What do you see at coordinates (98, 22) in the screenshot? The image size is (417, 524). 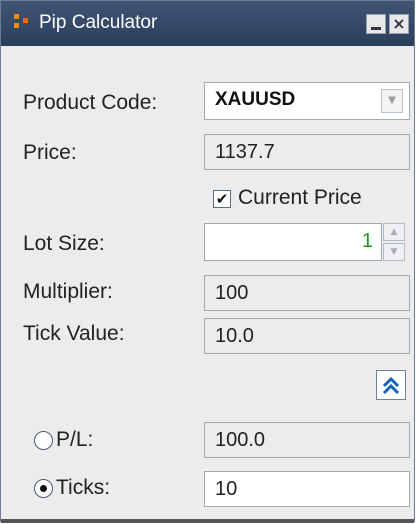 I see `window-title: Pip Calculator` at bounding box center [98, 22].